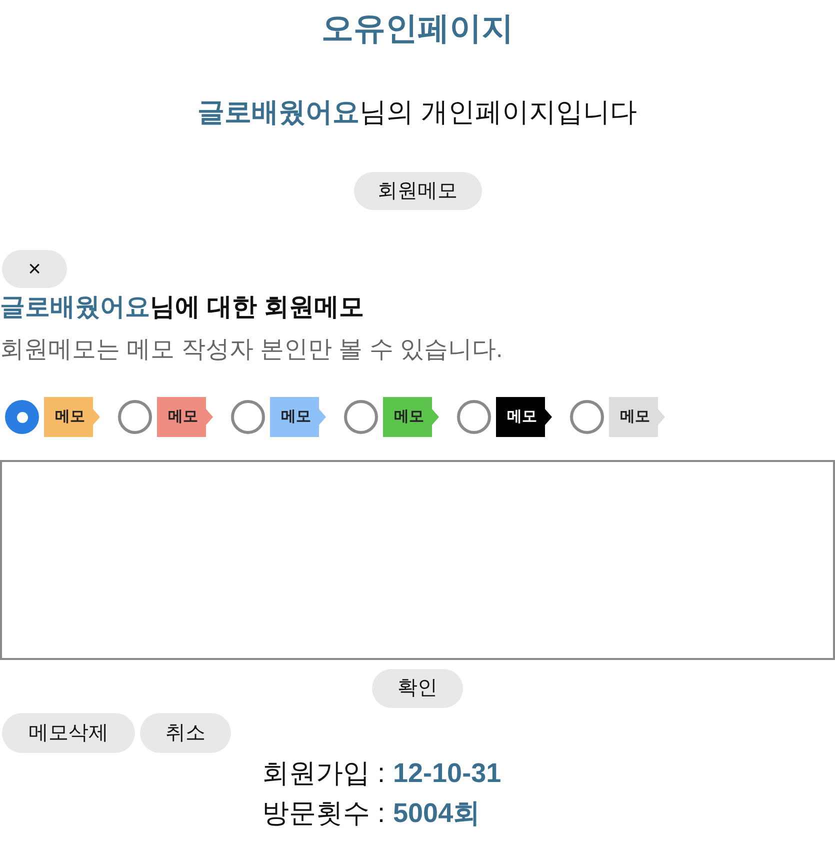 The width and height of the screenshot is (835, 864). Describe the element at coordinates (447, 773) in the screenshot. I see `stat-value: 12-10-31` at that location.